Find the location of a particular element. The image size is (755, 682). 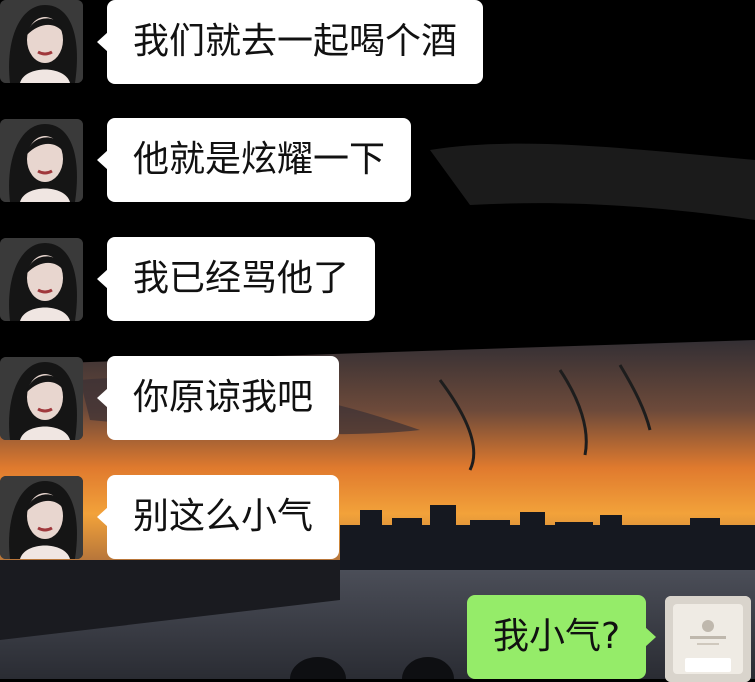

my-avatar is located at coordinates (708, 639).